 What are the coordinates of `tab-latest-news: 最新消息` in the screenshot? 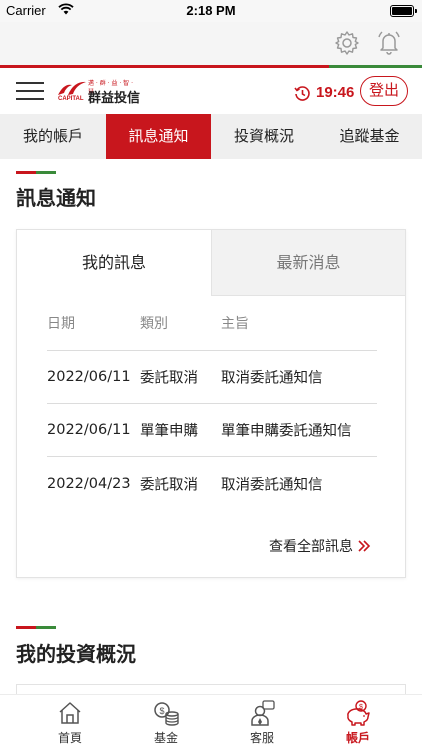 It's located at (308, 263).